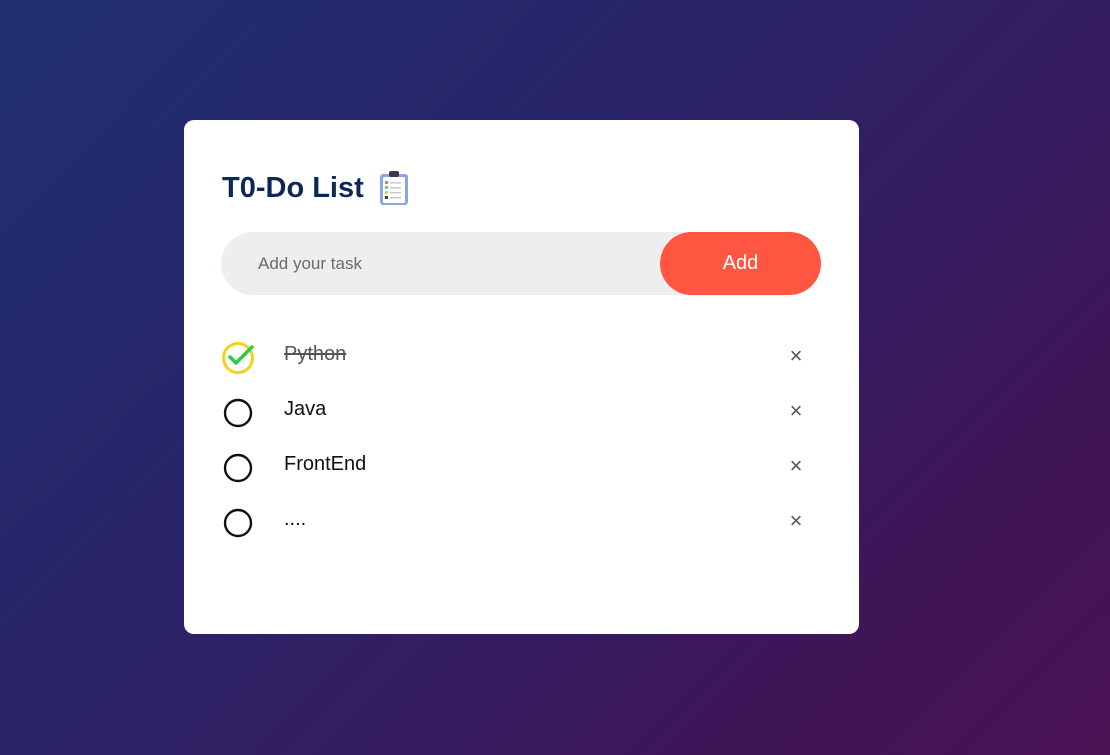  What do you see at coordinates (305, 409) in the screenshot?
I see `task-label: Java` at bounding box center [305, 409].